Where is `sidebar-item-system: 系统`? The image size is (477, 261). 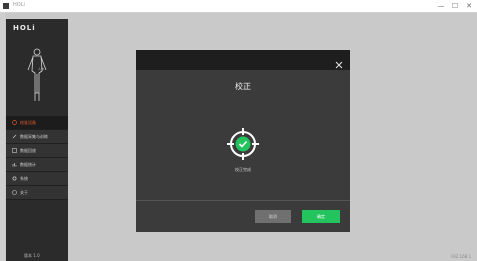
sidebar-item-system: 系统 is located at coordinates (37, 179).